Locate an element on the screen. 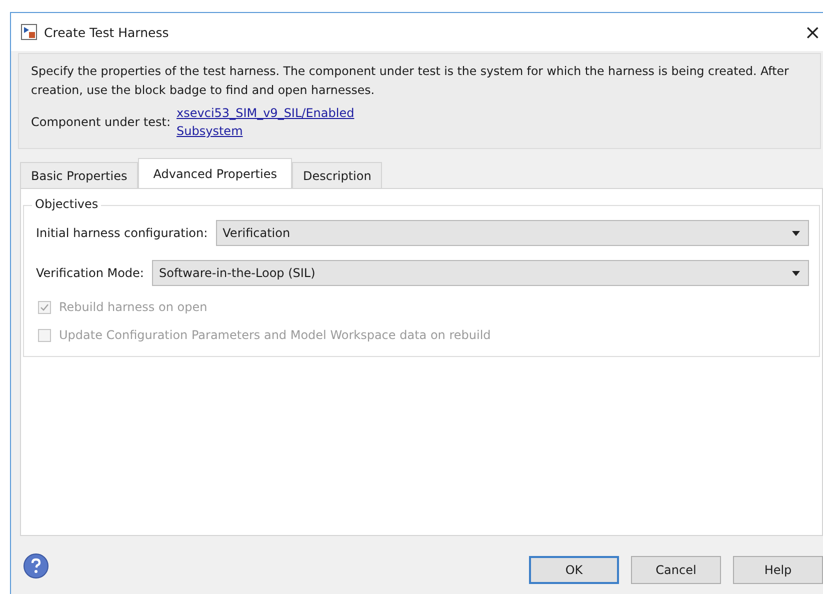 The width and height of the screenshot is (823, 594). component-label: Component under test: is located at coordinates (101, 122).